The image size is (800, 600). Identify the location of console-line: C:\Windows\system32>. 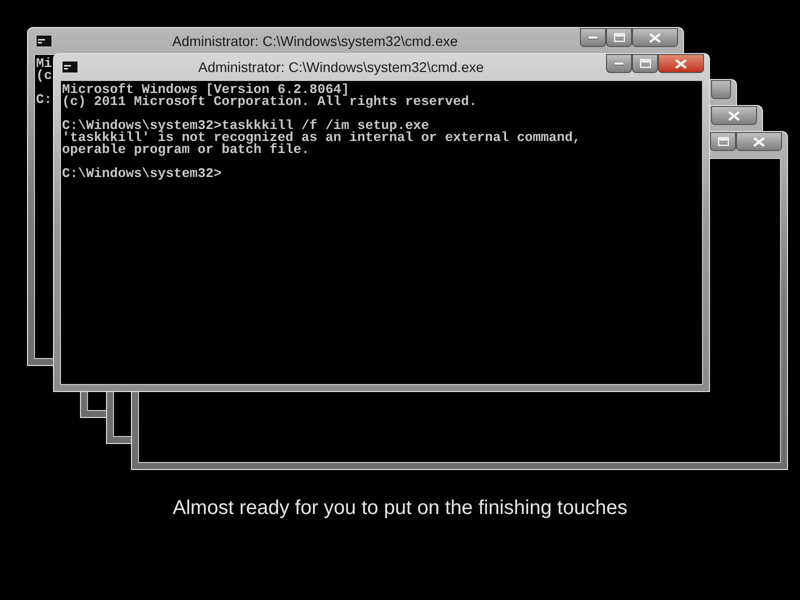
(142, 174).